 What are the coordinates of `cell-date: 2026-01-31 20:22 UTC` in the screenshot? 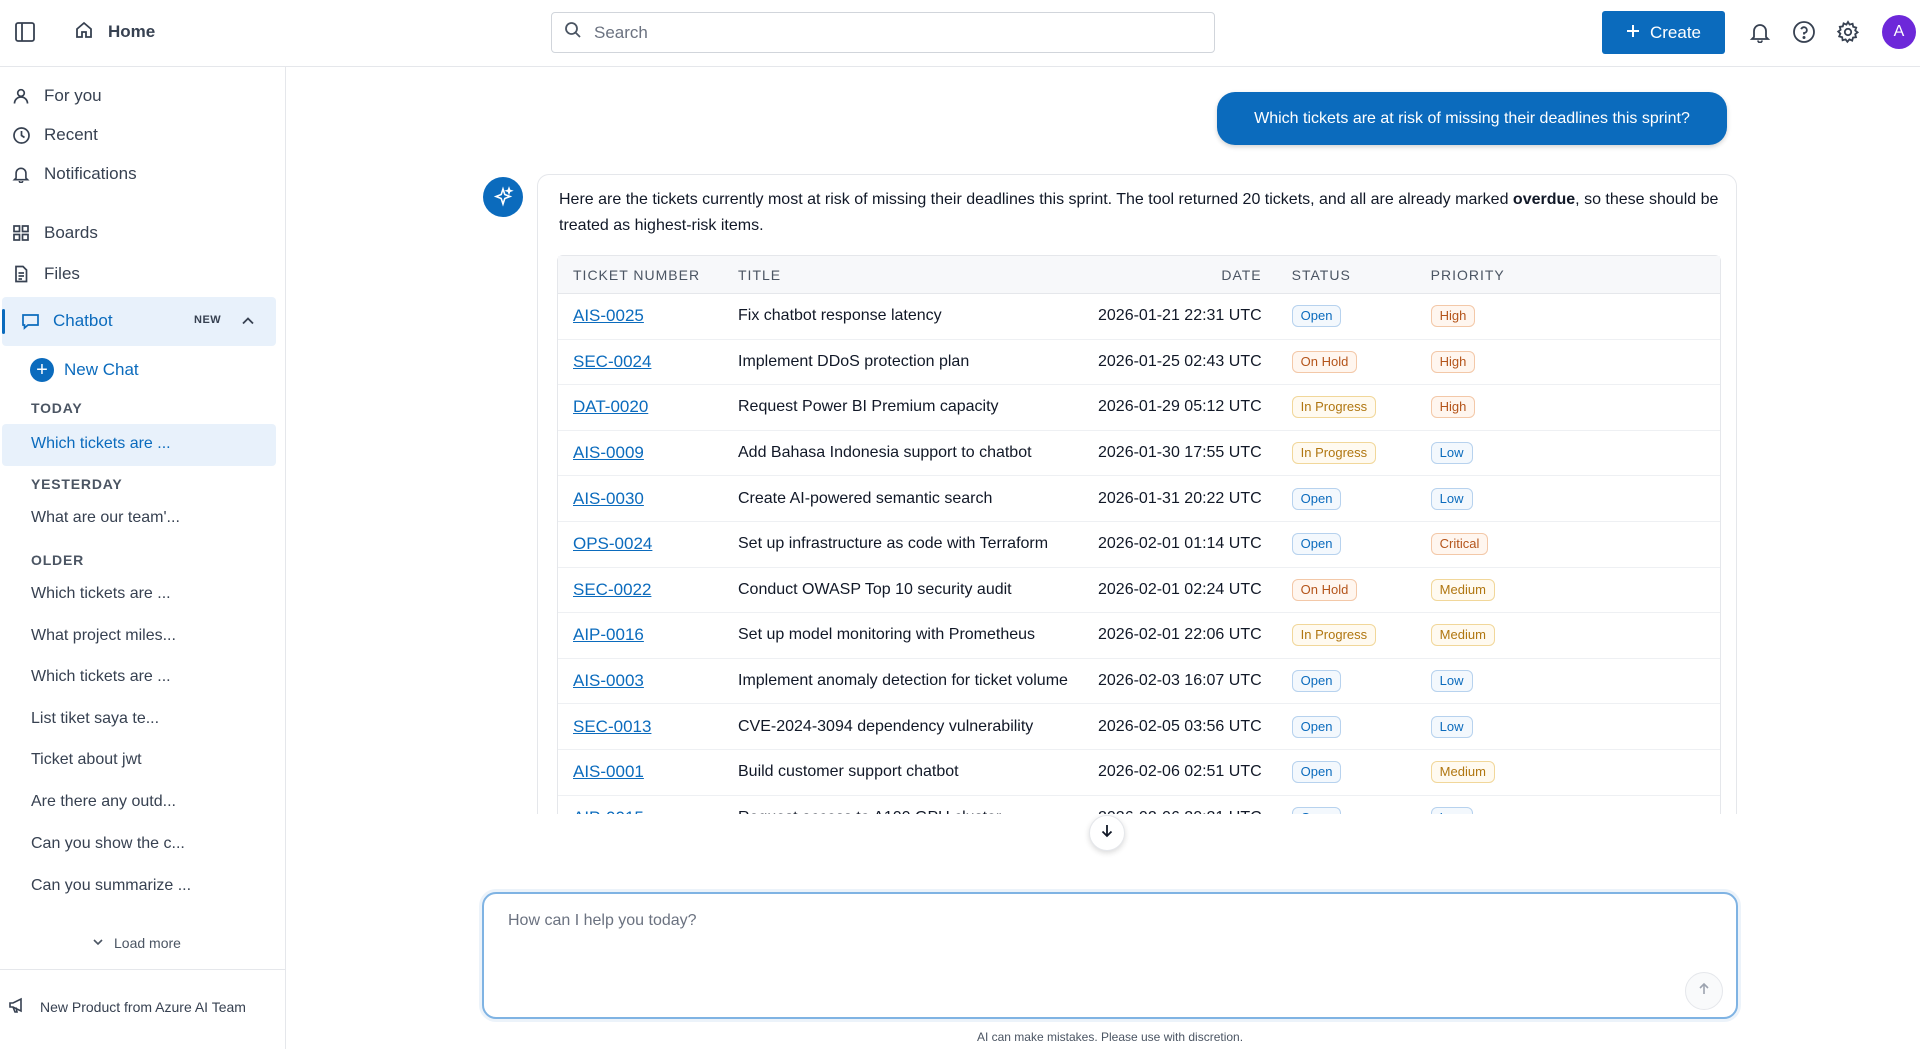 It's located at (1186, 499).